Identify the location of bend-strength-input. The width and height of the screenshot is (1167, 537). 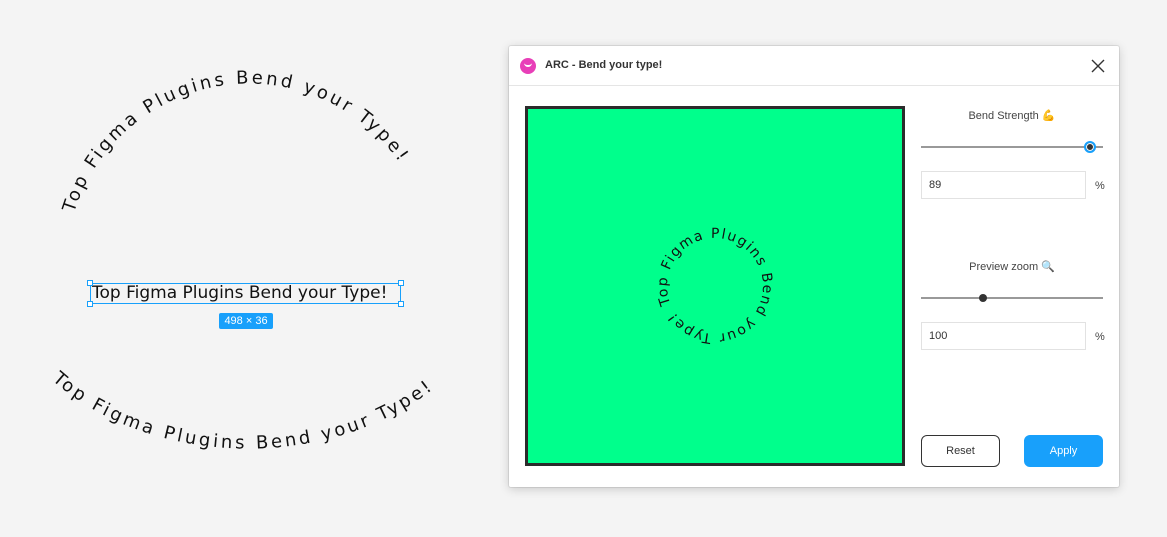
(1003, 185).